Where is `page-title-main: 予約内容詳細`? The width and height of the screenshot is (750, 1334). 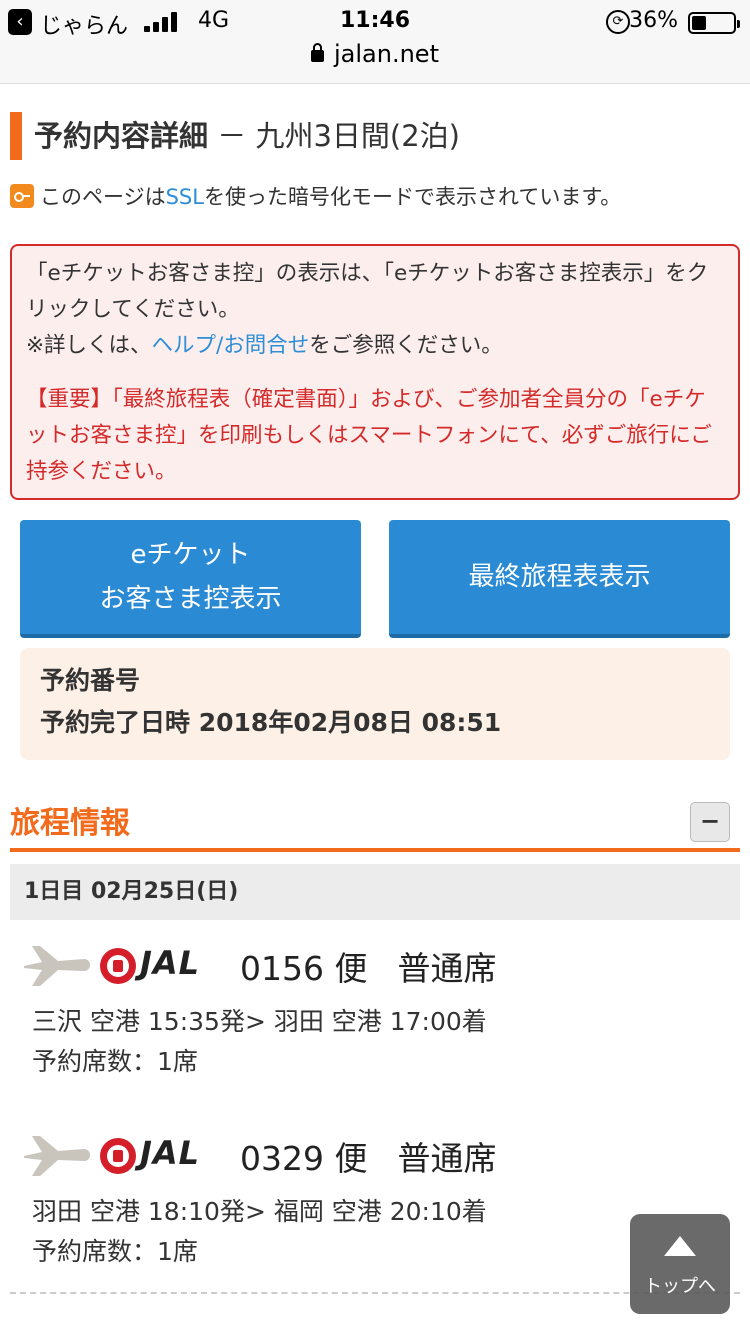 page-title-main: 予約内容詳細 is located at coordinates (121, 136).